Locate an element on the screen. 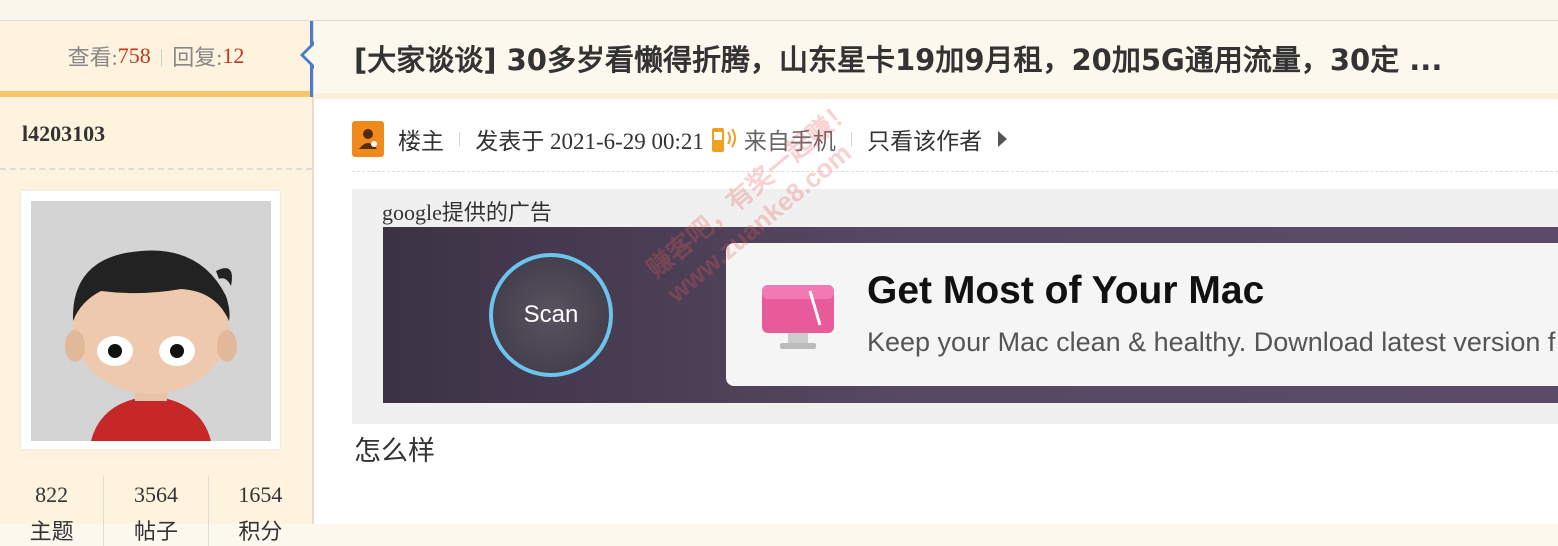 Image resolution: width=1558 pixels, height=546 pixels. avatar-frame is located at coordinates (150, 320).